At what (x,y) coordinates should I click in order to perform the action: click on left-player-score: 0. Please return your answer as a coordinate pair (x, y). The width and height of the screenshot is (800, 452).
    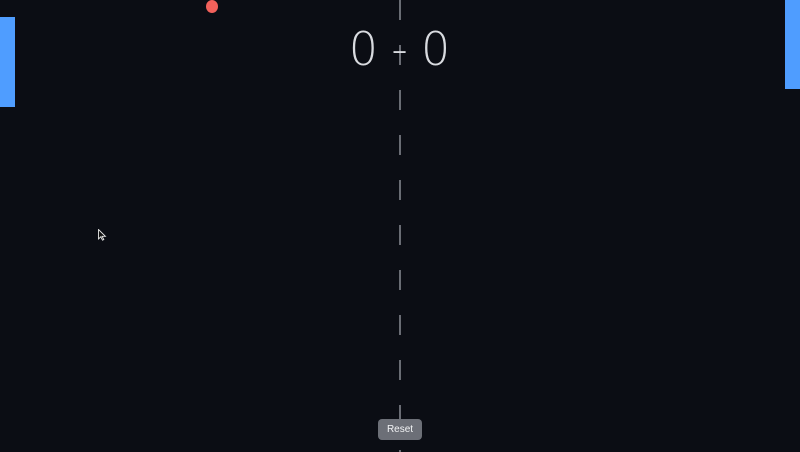
    Looking at the image, I should click on (363, 49).